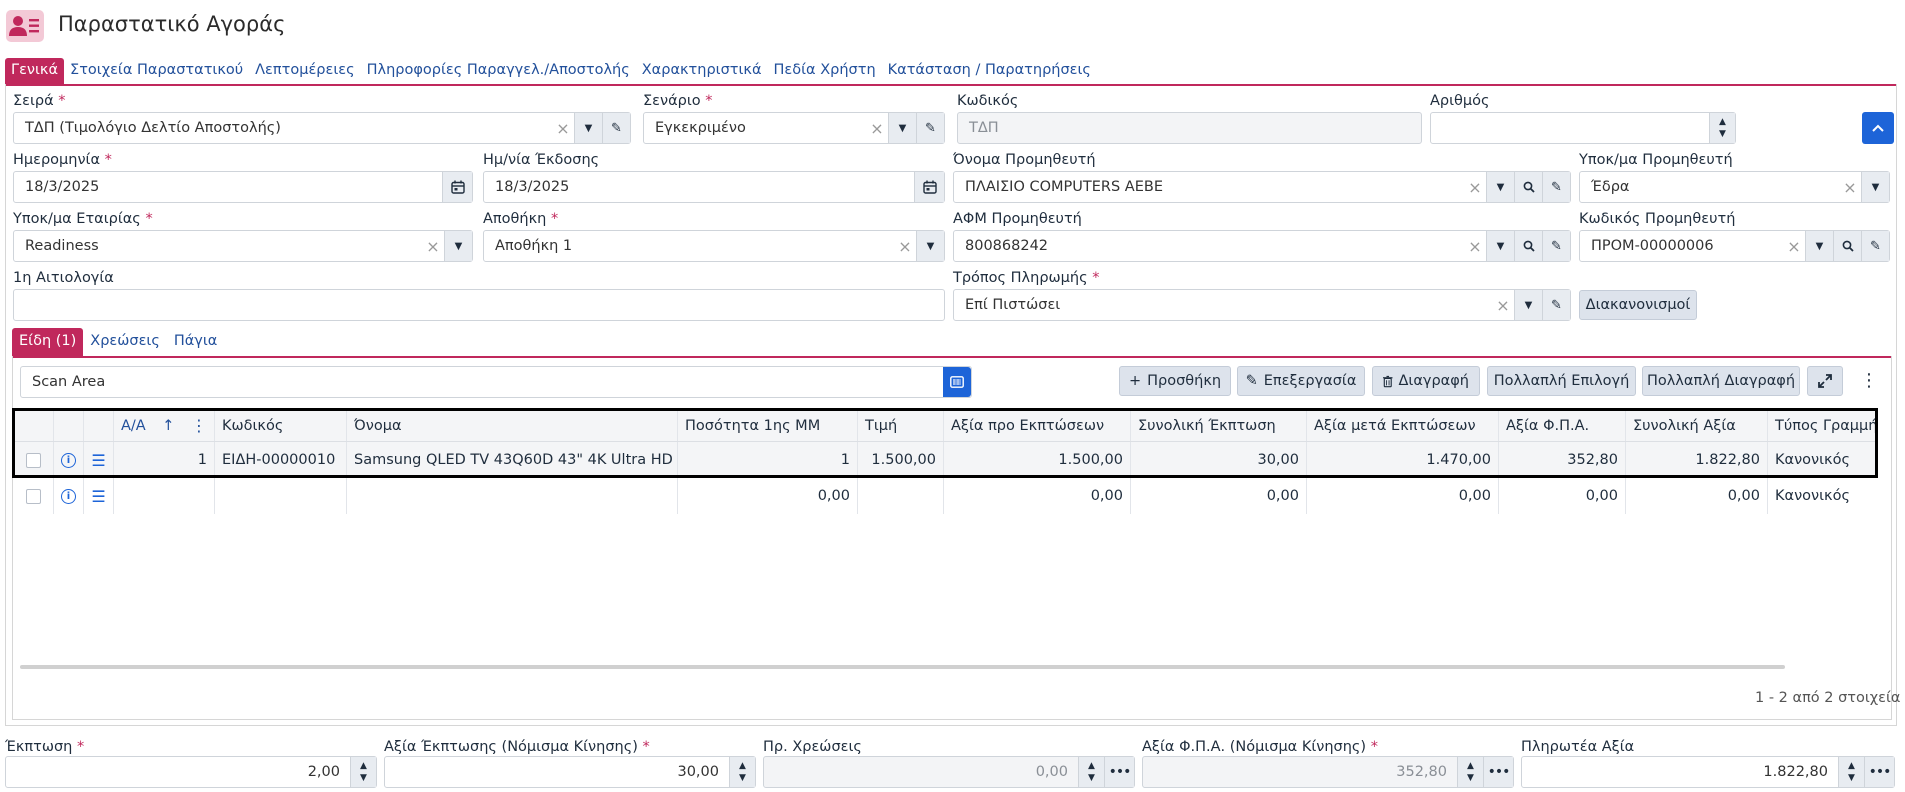  What do you see at coordinates (34, 496) in the screenshot?
I see `row-checkbox` at bounding box center [34, 496].